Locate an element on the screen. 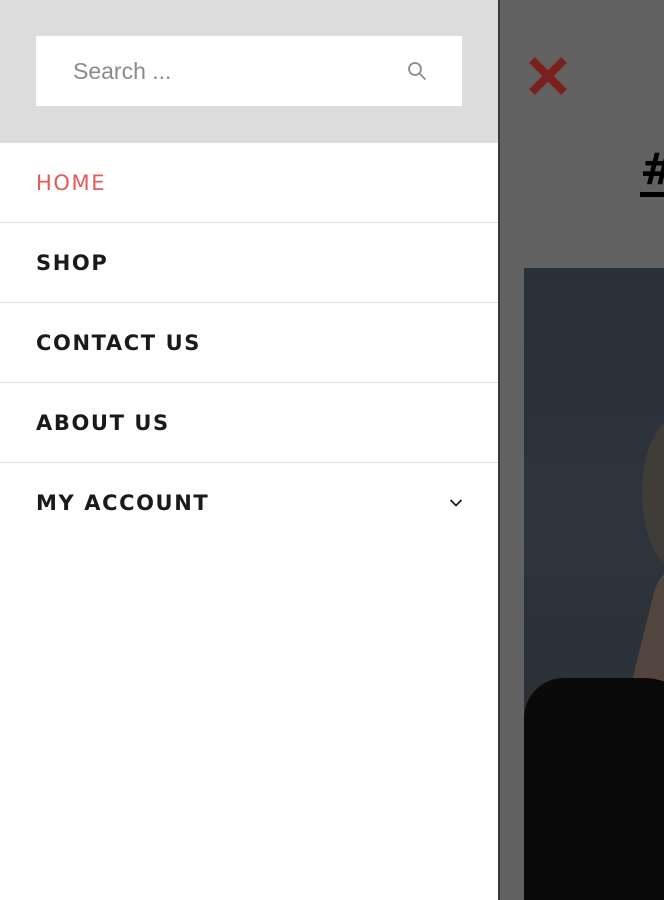 The height and width of the screenshot is (900, 664). chevron-down-icon is located at coordinates (456, 503).